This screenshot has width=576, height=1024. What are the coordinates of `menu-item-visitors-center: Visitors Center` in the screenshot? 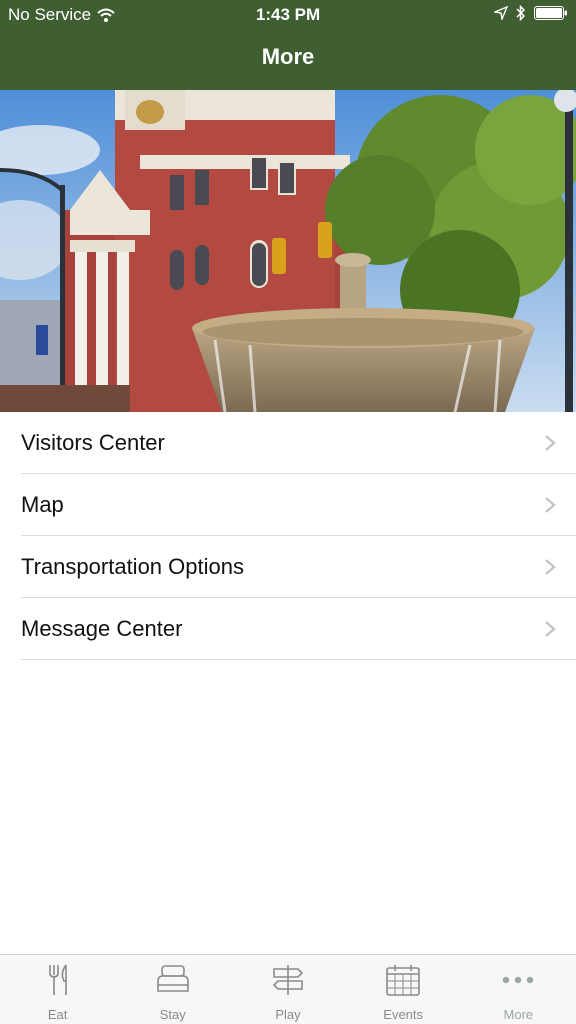 It's located at (288, 443).